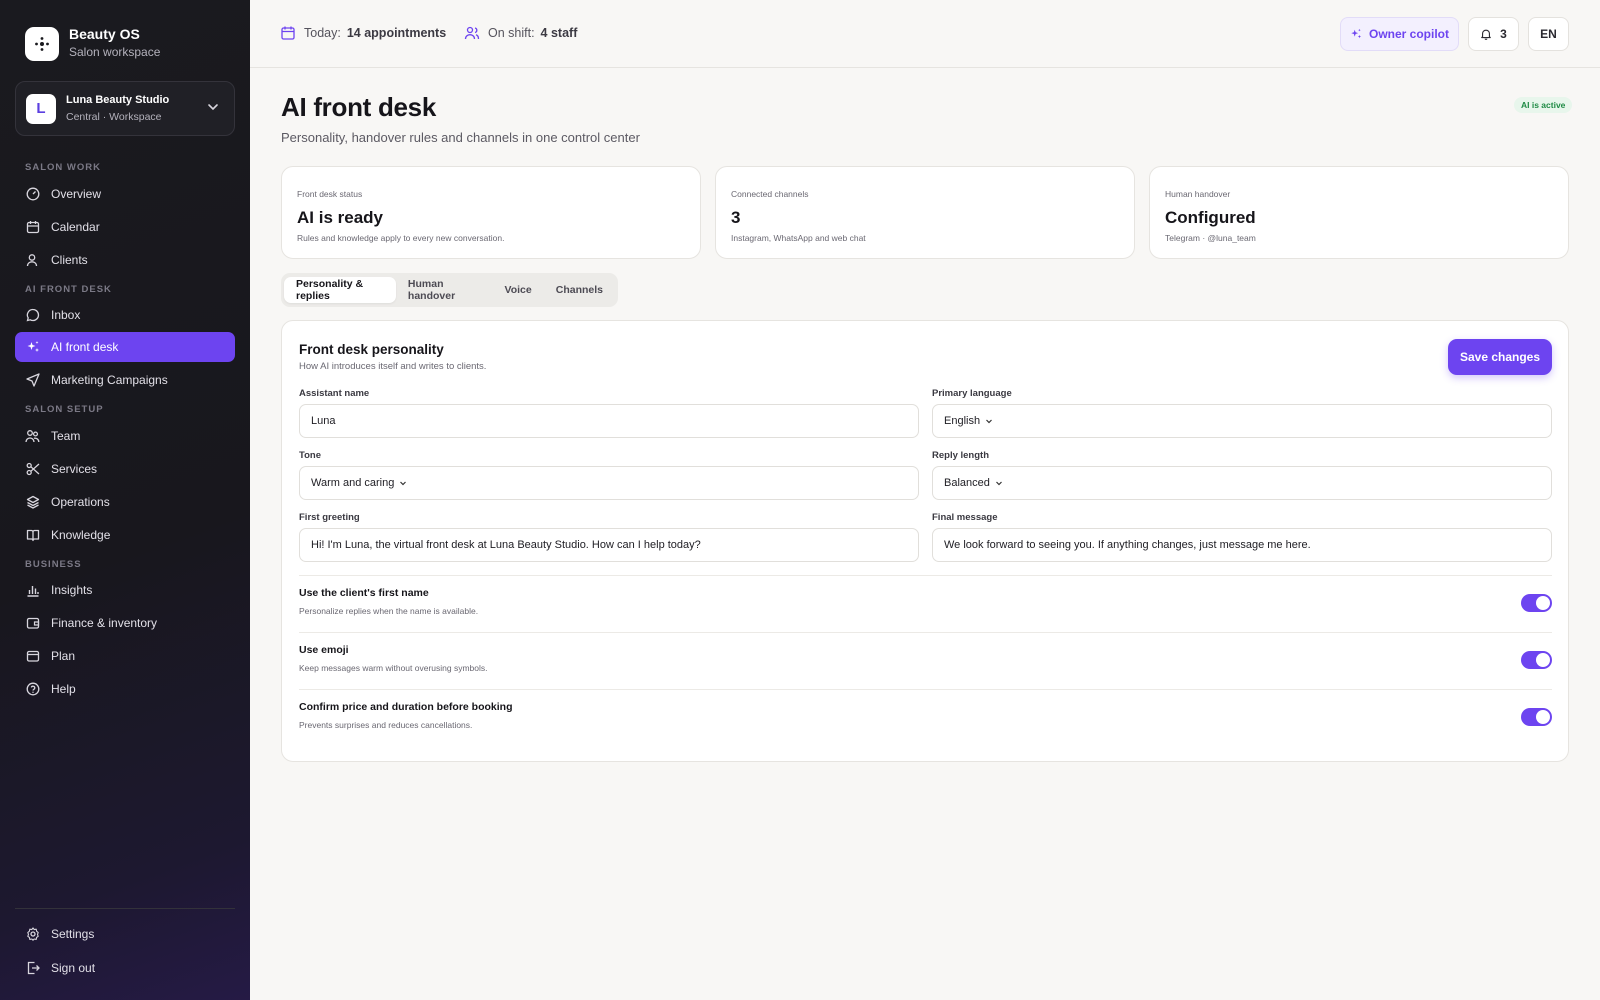 Image resolution: width=1600 pixels, height=1000 pixels. I want to click on tone-select: Warm and caring, so click(609, 483).